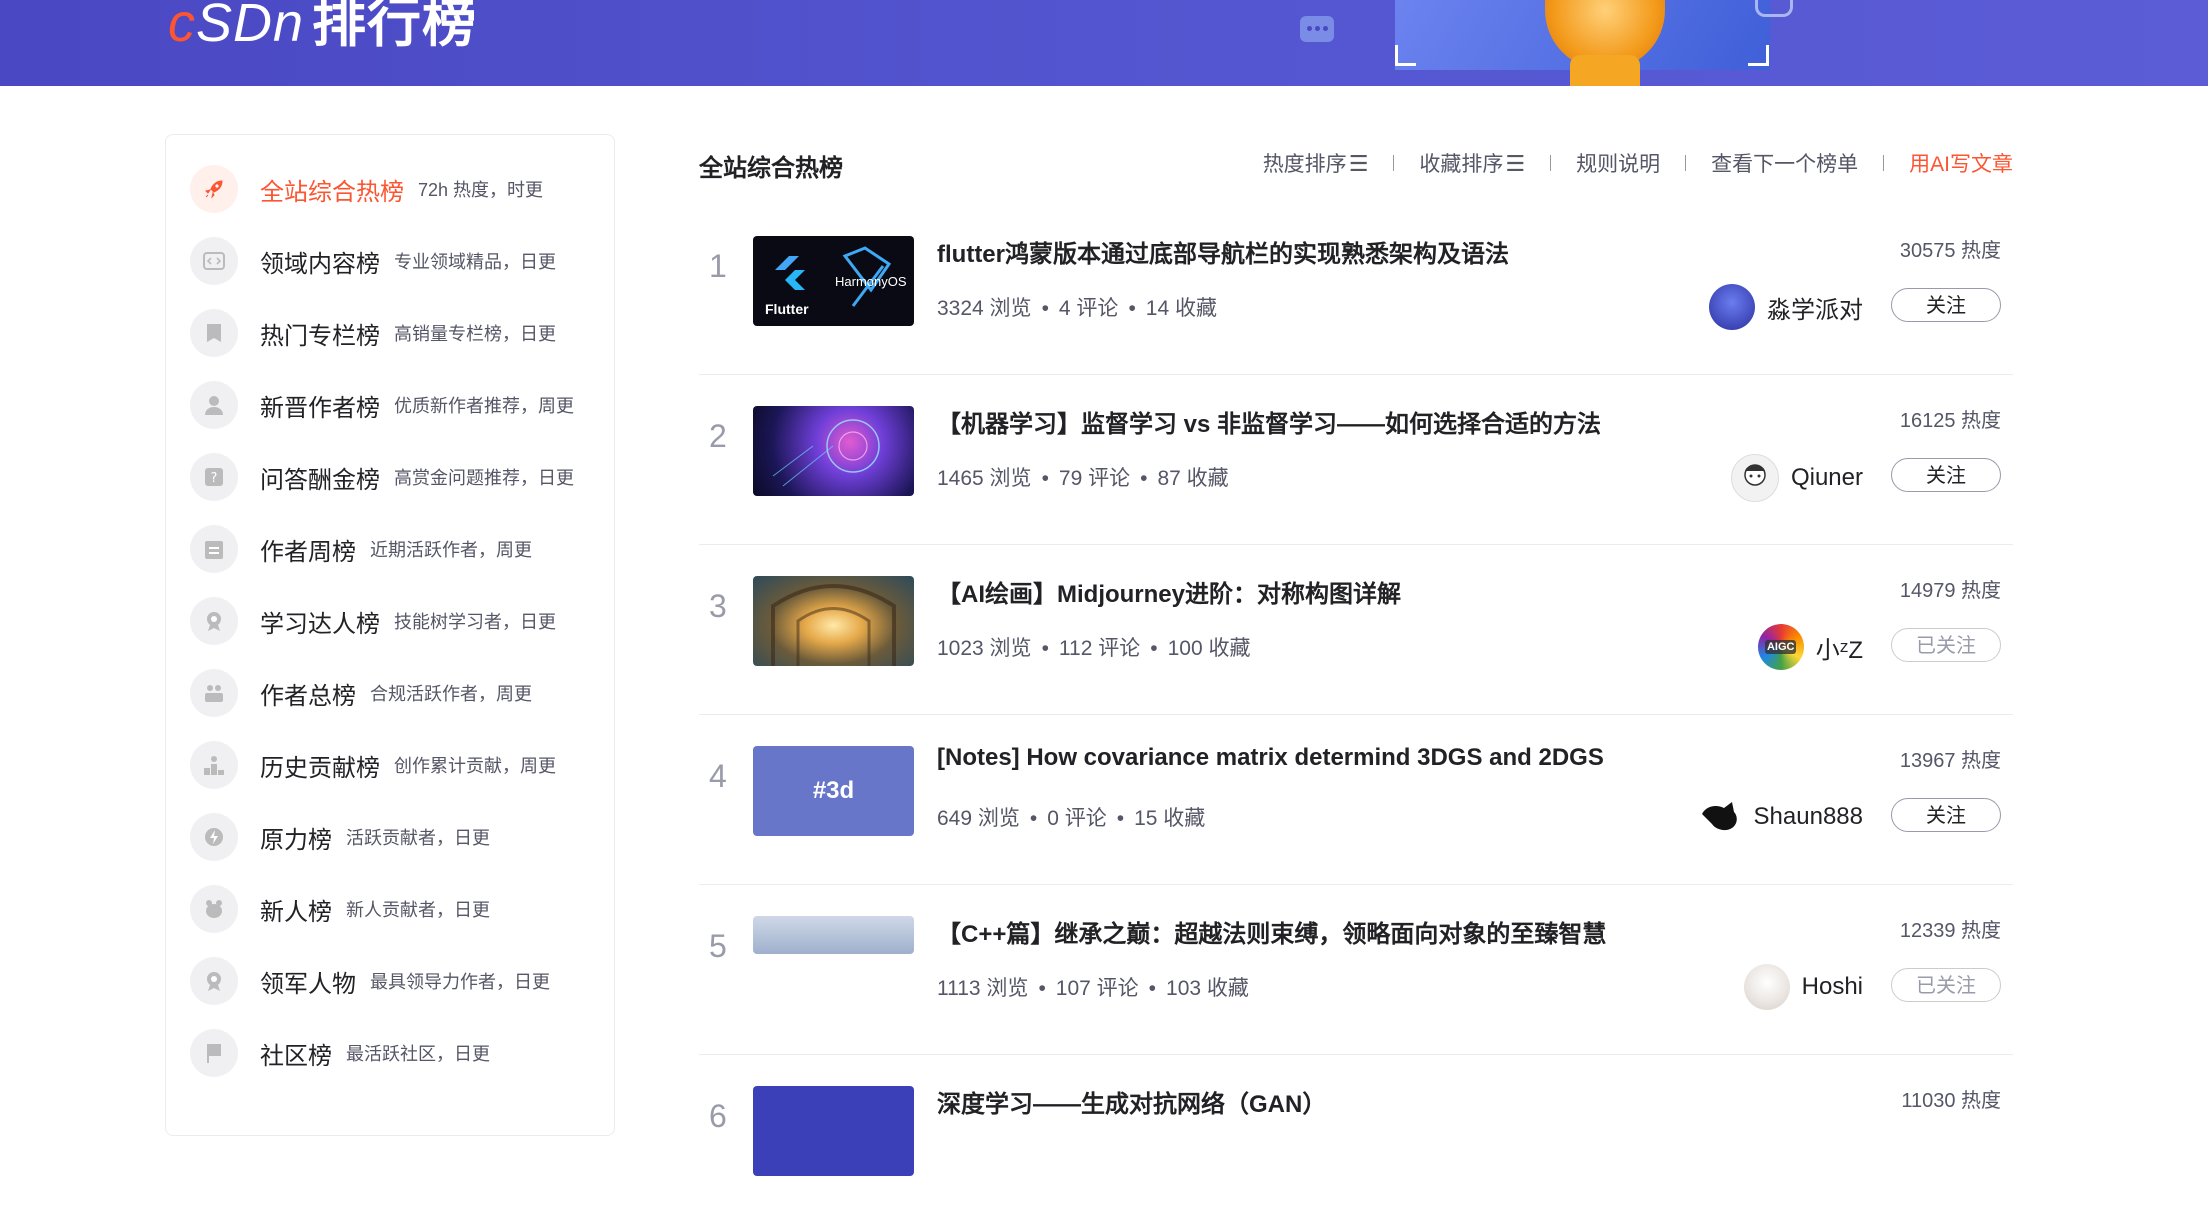 The image size is (2208, 1224). I want to click on rules-link: 规则说明, so click(1618, 163).